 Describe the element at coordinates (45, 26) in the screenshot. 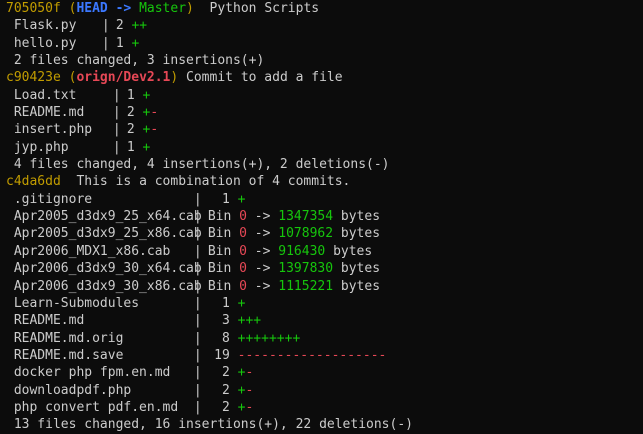

I see `file-name: Flask.py` at that location.